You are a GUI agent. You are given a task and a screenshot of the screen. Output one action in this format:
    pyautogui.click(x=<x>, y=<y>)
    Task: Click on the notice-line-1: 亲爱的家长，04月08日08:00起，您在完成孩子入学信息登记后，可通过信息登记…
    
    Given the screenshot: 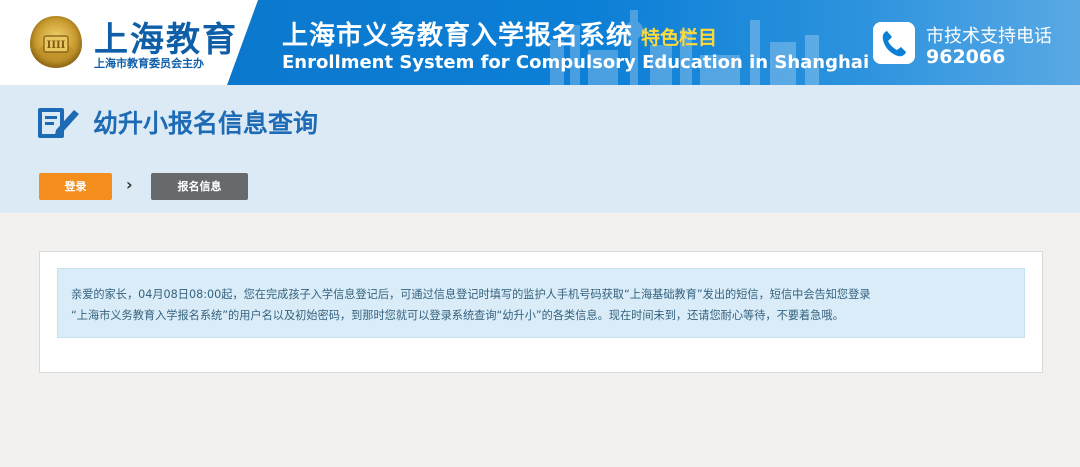 What is the action you would take?
    pyautogui.click(x=471, y=294)
    